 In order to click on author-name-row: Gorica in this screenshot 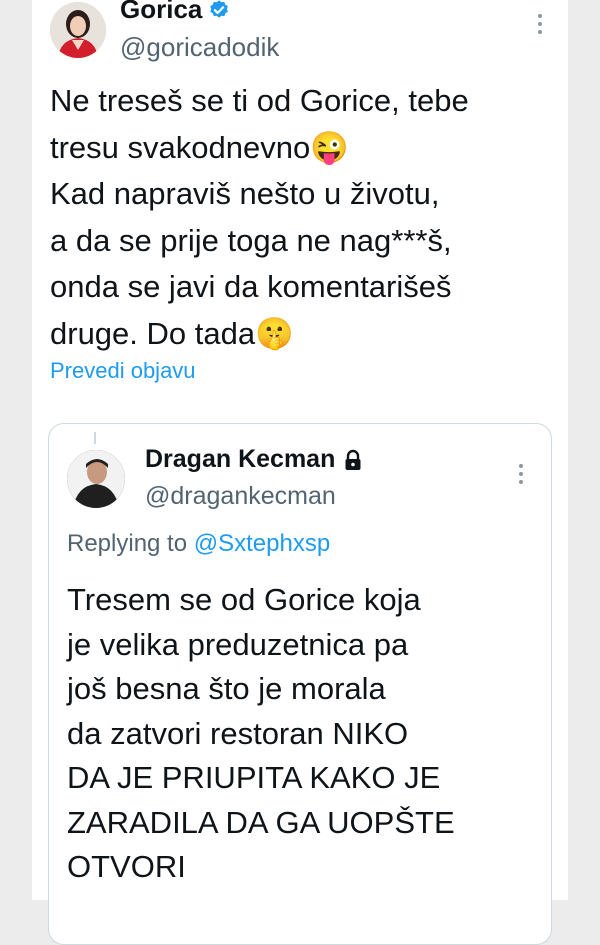, I will do `click(175, 12)`.